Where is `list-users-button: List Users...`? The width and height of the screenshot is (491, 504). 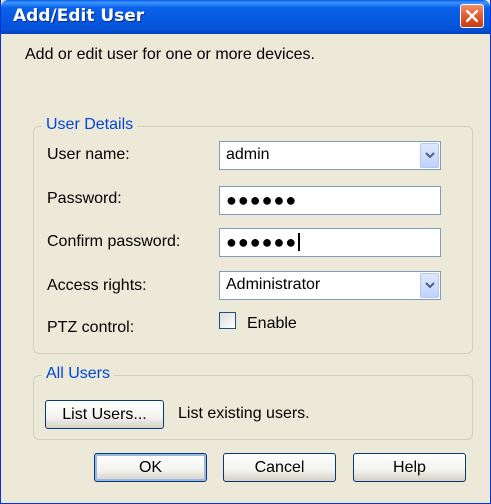
list-users-button: List Users... is located at coordinates (104, 414).